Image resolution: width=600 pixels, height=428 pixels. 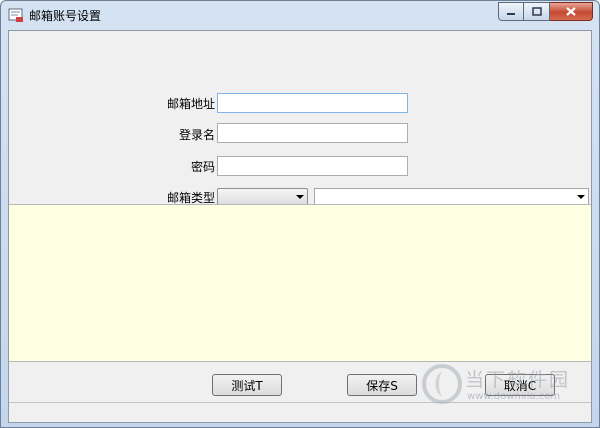 I want to click on window-controls, so click(x=545, y=11).